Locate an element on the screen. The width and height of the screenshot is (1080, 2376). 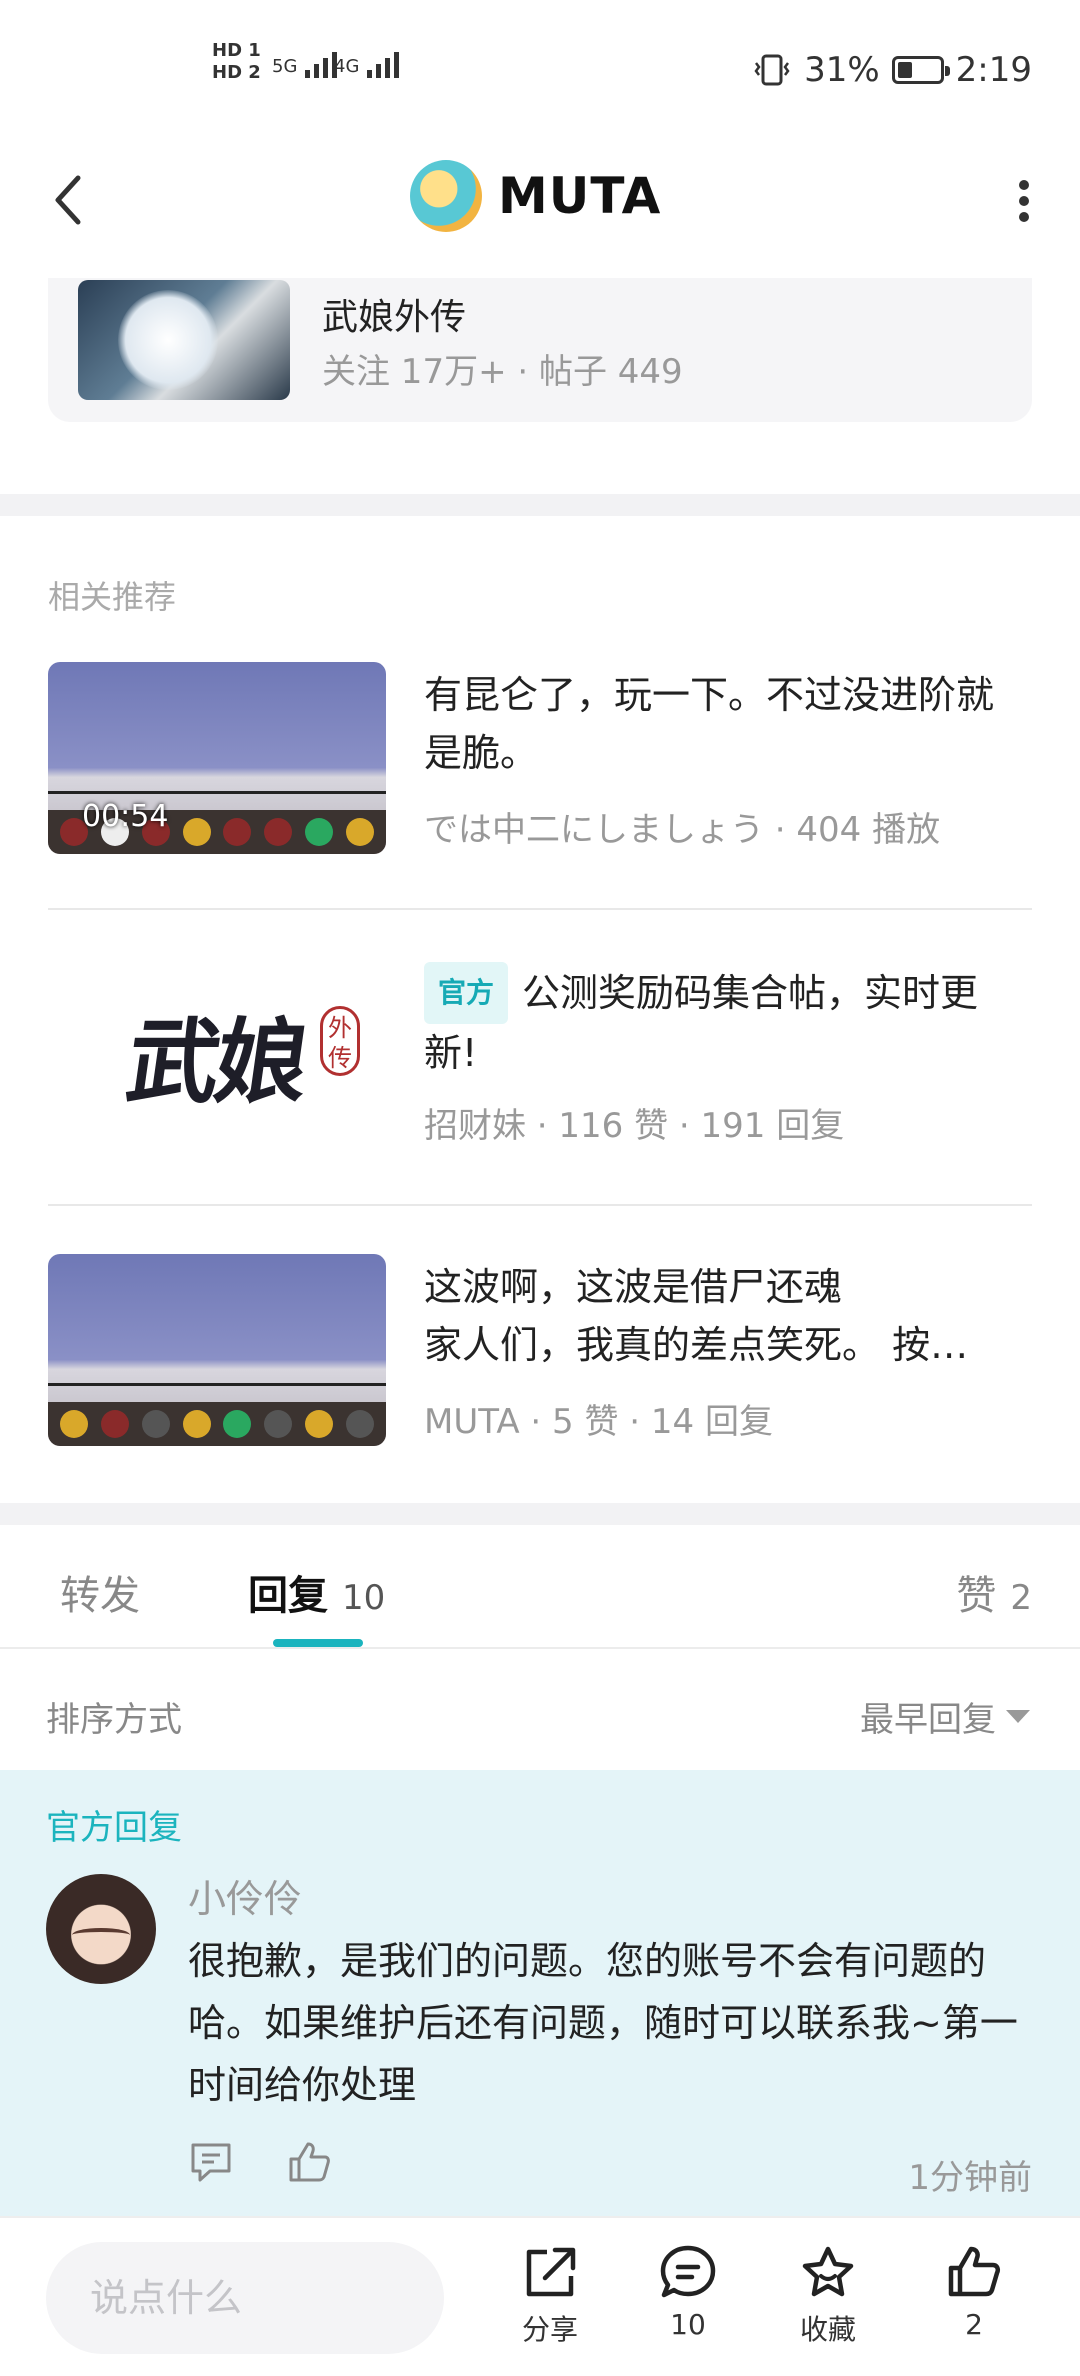
comment-icon is located at coordinates (211, 2162).